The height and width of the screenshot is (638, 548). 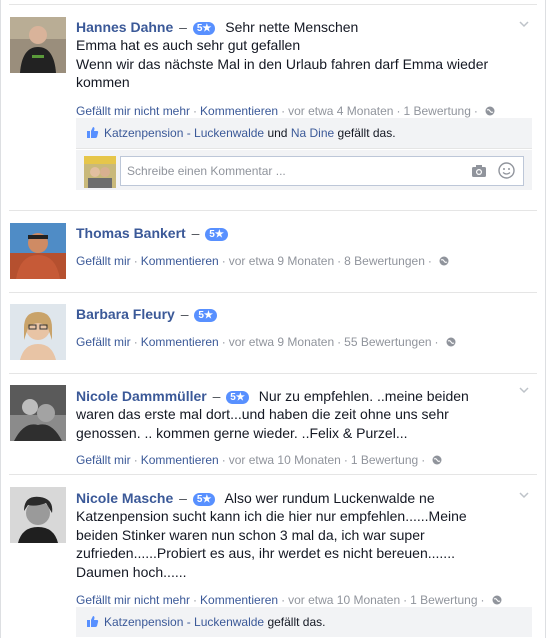 I want to click on likes-summary: Katzenpension - Luckenwalde gefällt das., so click(x=304, y=622).